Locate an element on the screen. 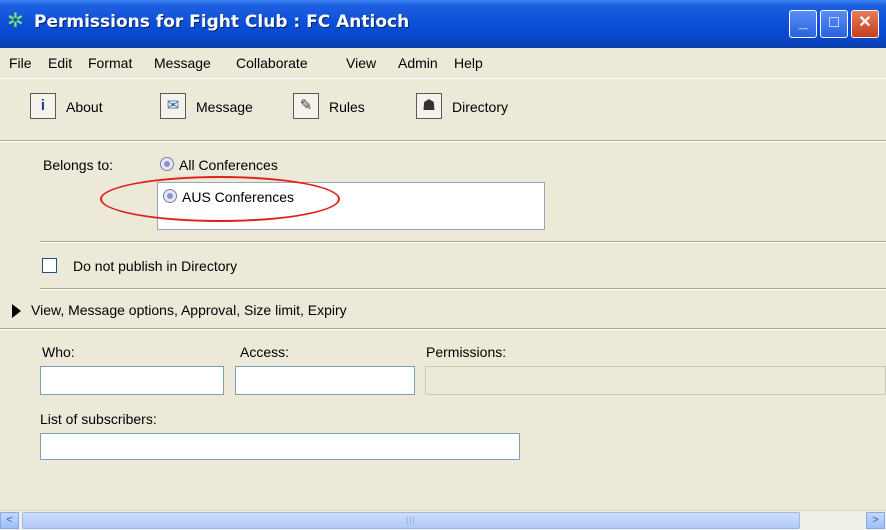 Image resolution: width=886 pixels, height=530 pixels. who-field is located at coordinates (132, 380).